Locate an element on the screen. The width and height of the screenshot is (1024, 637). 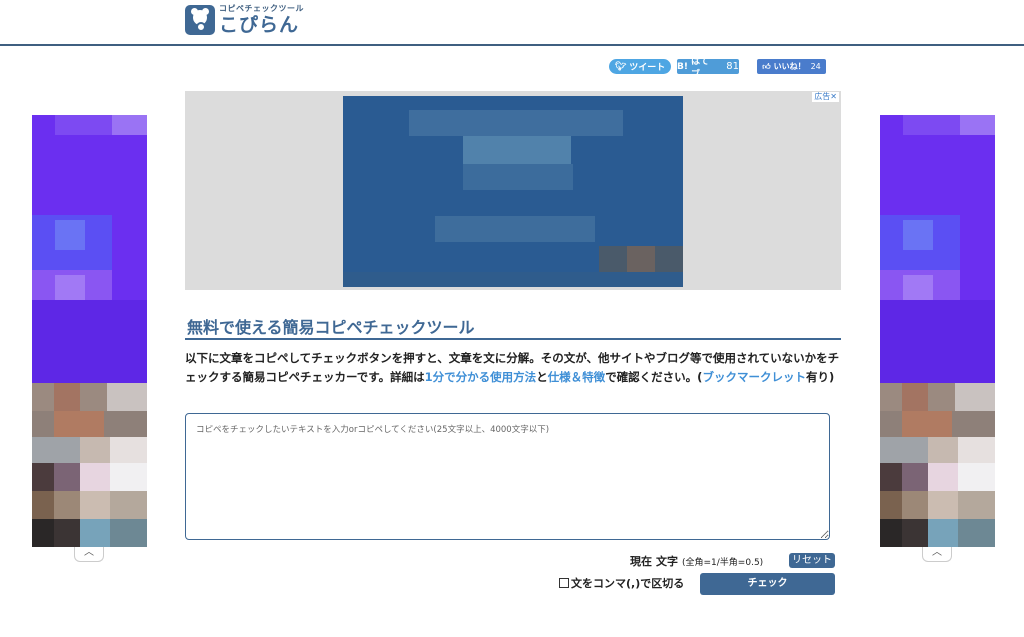
desc-text: 有り) is located at coordinates (820, 377).